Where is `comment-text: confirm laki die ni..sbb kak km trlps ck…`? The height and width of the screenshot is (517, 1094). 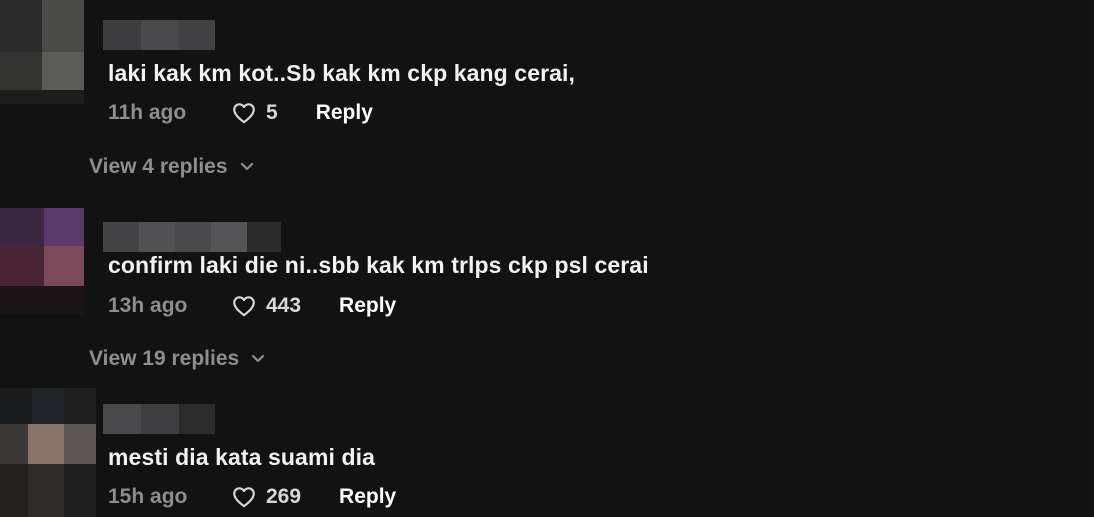
comment-text: confirm laki die ni..sbb kak km trlps ck… is located at coordinates (378, 265).